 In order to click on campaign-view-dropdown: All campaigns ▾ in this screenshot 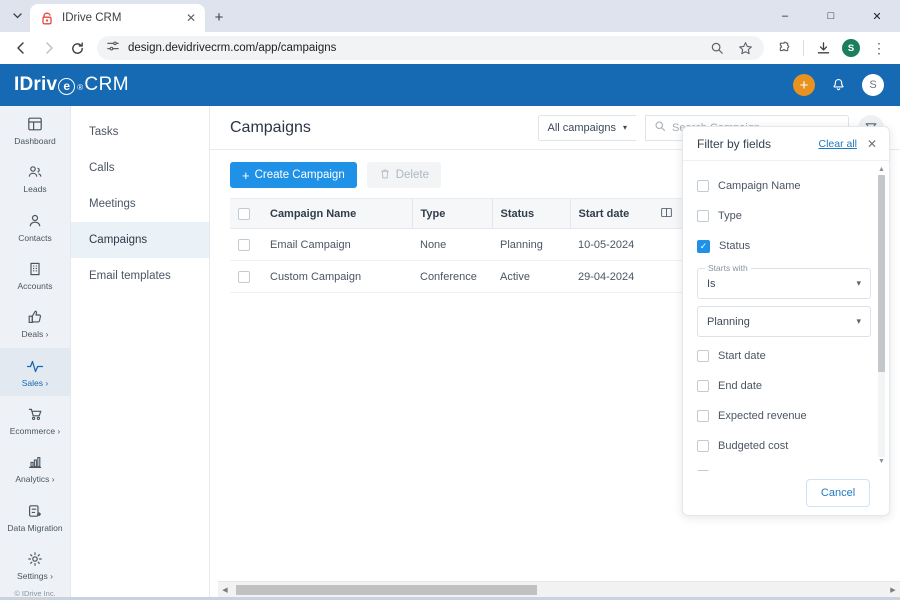, I will do `click(586, 127)`.